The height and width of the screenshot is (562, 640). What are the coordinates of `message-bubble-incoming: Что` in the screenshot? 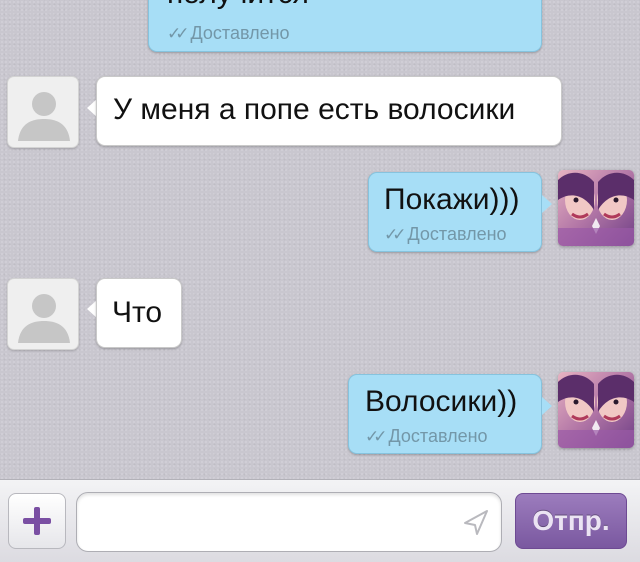 It's located at (139, 313).